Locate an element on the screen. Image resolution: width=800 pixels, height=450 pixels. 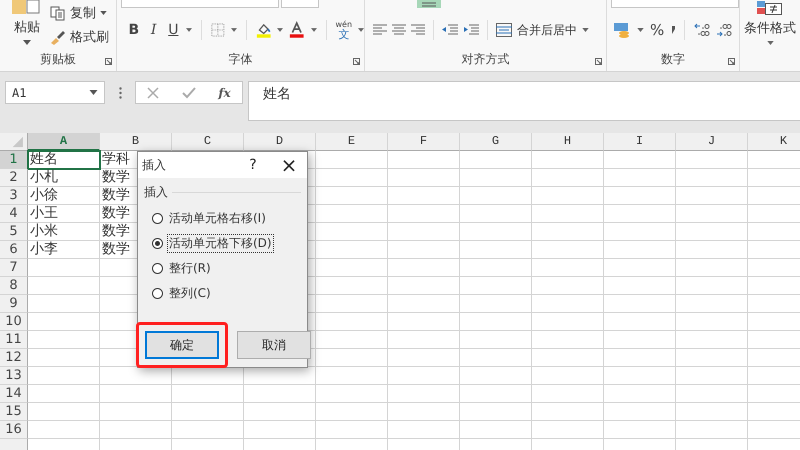
row-header: 3 is located at coordinates (14, 196).